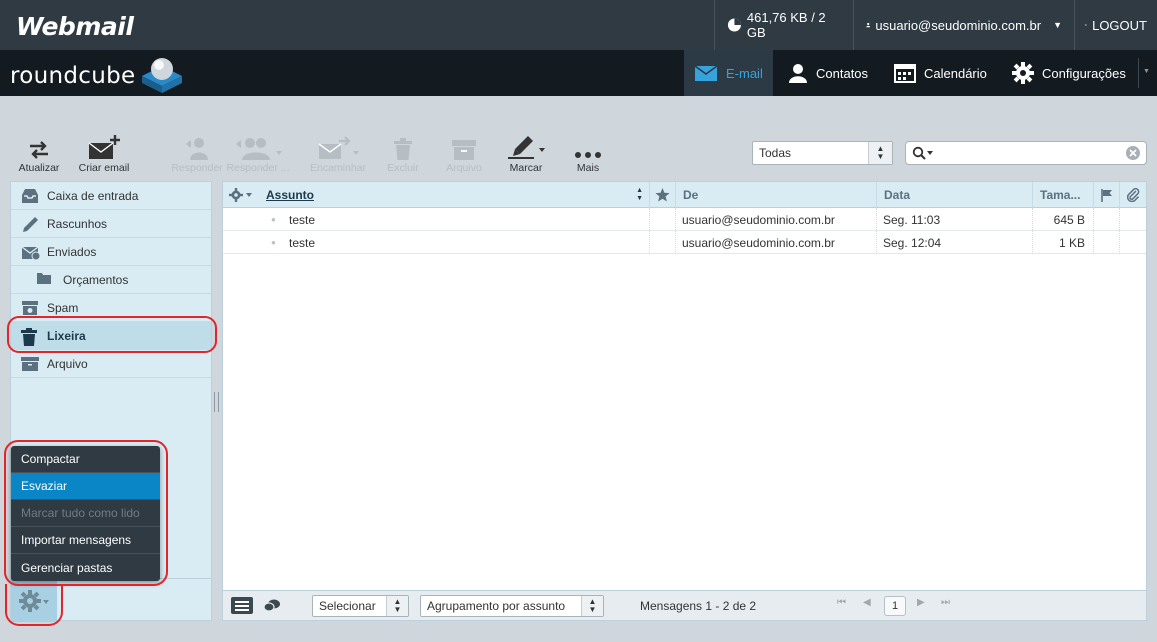  Describe the element at coordinates (111, 224) in the screenshot. I see `folder-drafts: Rascunhos` at that location.